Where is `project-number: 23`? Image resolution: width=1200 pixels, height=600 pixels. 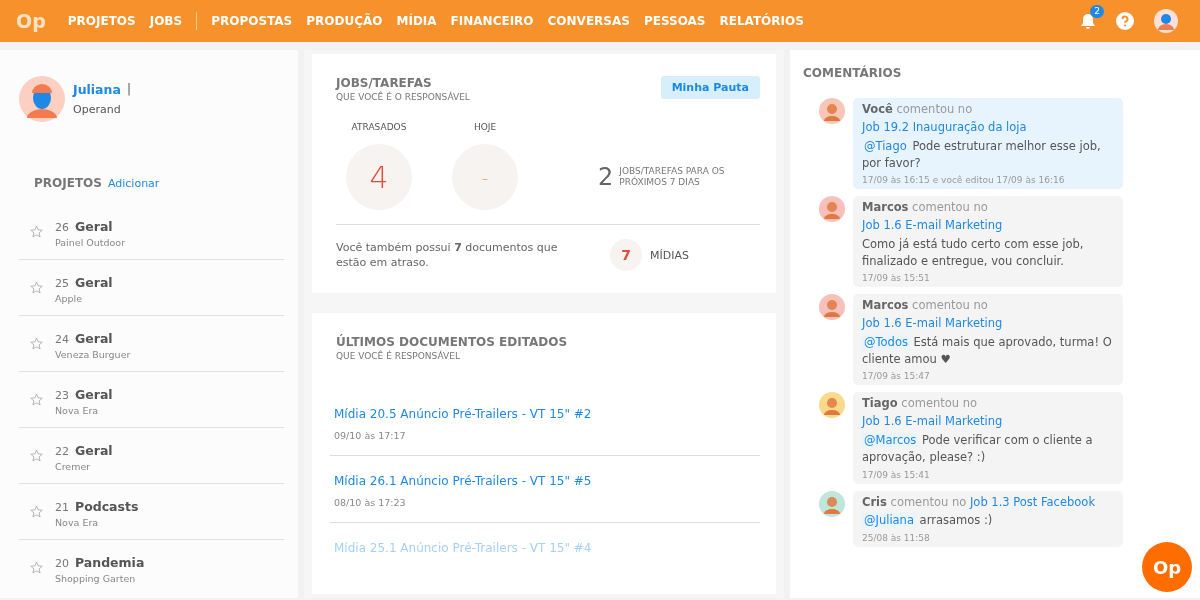
project-number: 23 is located at coordinates (62, 395).